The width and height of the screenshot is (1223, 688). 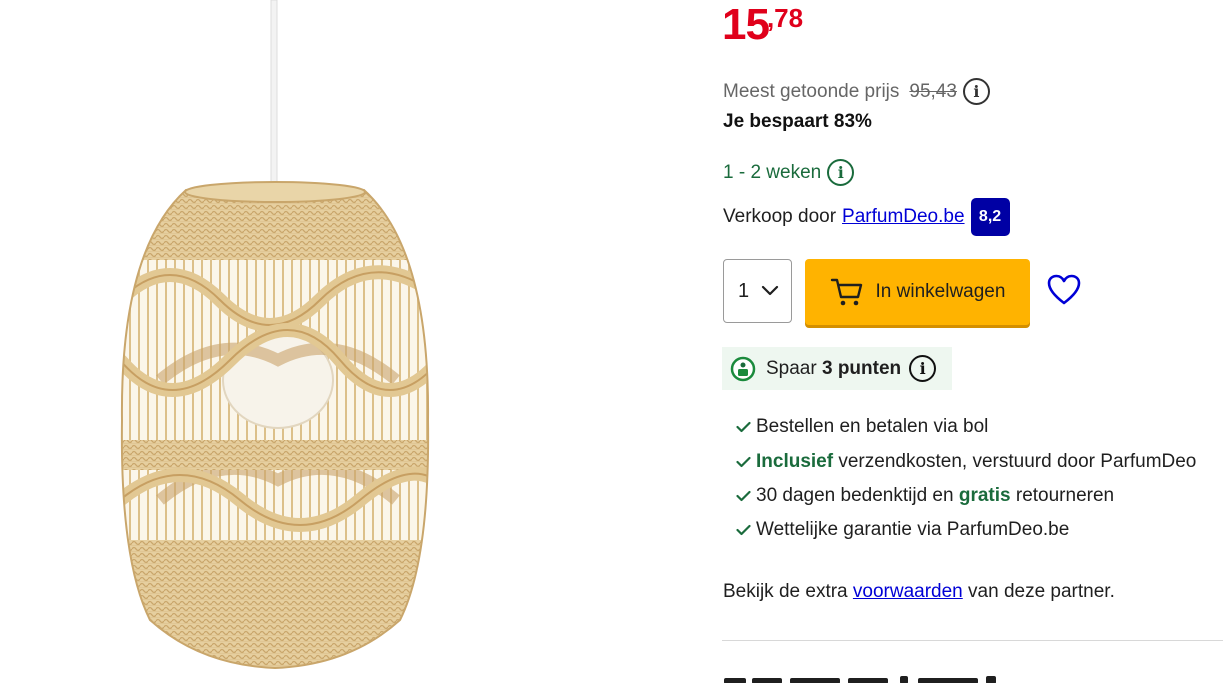 I want to click on seller-row: Verkoop door ParfumDeo.be 8,2, so click(x=866, y=217).